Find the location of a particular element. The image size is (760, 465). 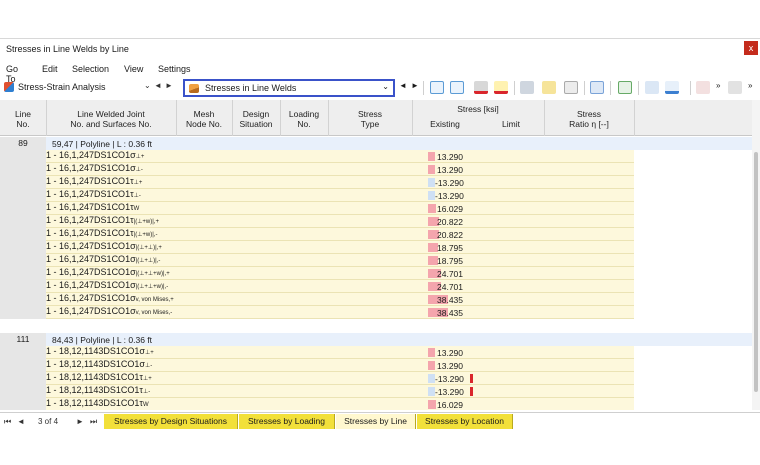

select-pointer-icon is located at coordinates (457, 87).